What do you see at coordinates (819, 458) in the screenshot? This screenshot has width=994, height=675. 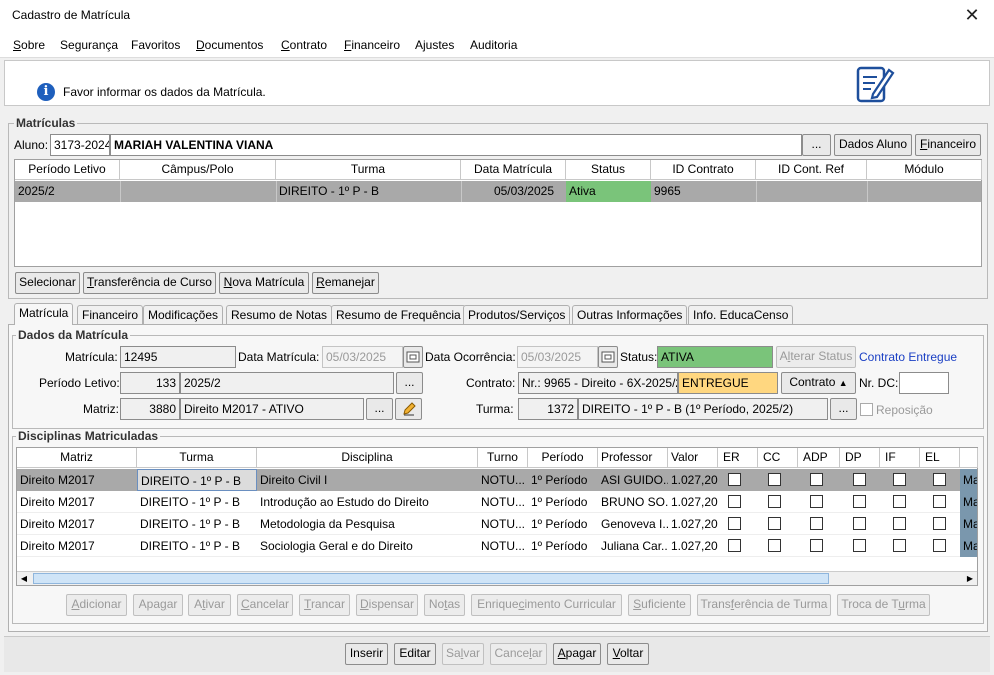 I see `col-adp: ADP` at bounding box center [819, 458].